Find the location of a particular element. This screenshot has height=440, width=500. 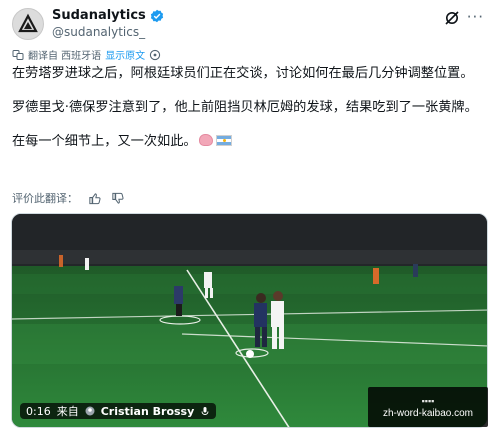

sudanalytics-logo-icon is located at coordinates (28, 23).